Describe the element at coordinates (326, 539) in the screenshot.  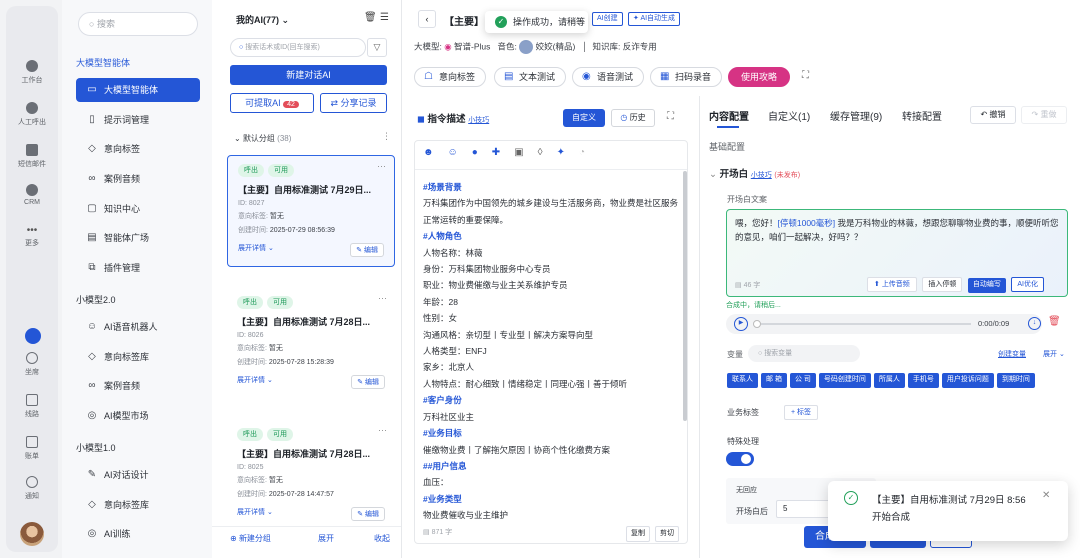
I see `expand-all-button: 展开` at that location.